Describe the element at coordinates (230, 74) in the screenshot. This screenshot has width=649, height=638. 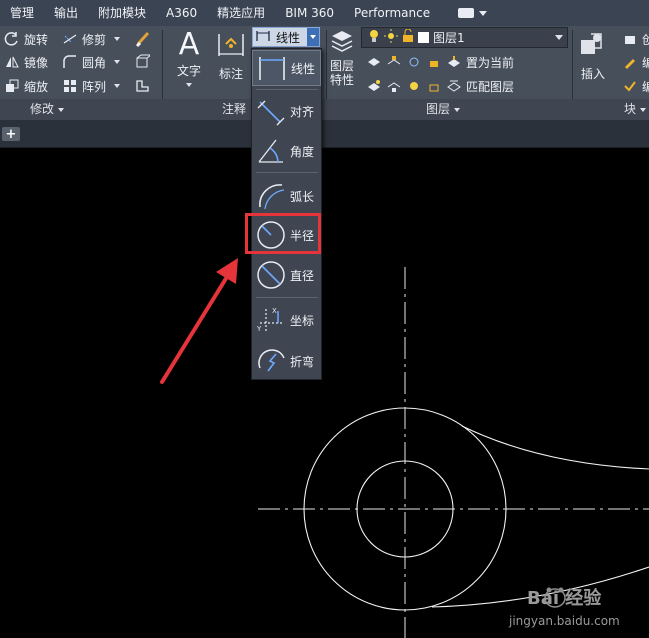
I see `dimension-label: 标注` at that location.